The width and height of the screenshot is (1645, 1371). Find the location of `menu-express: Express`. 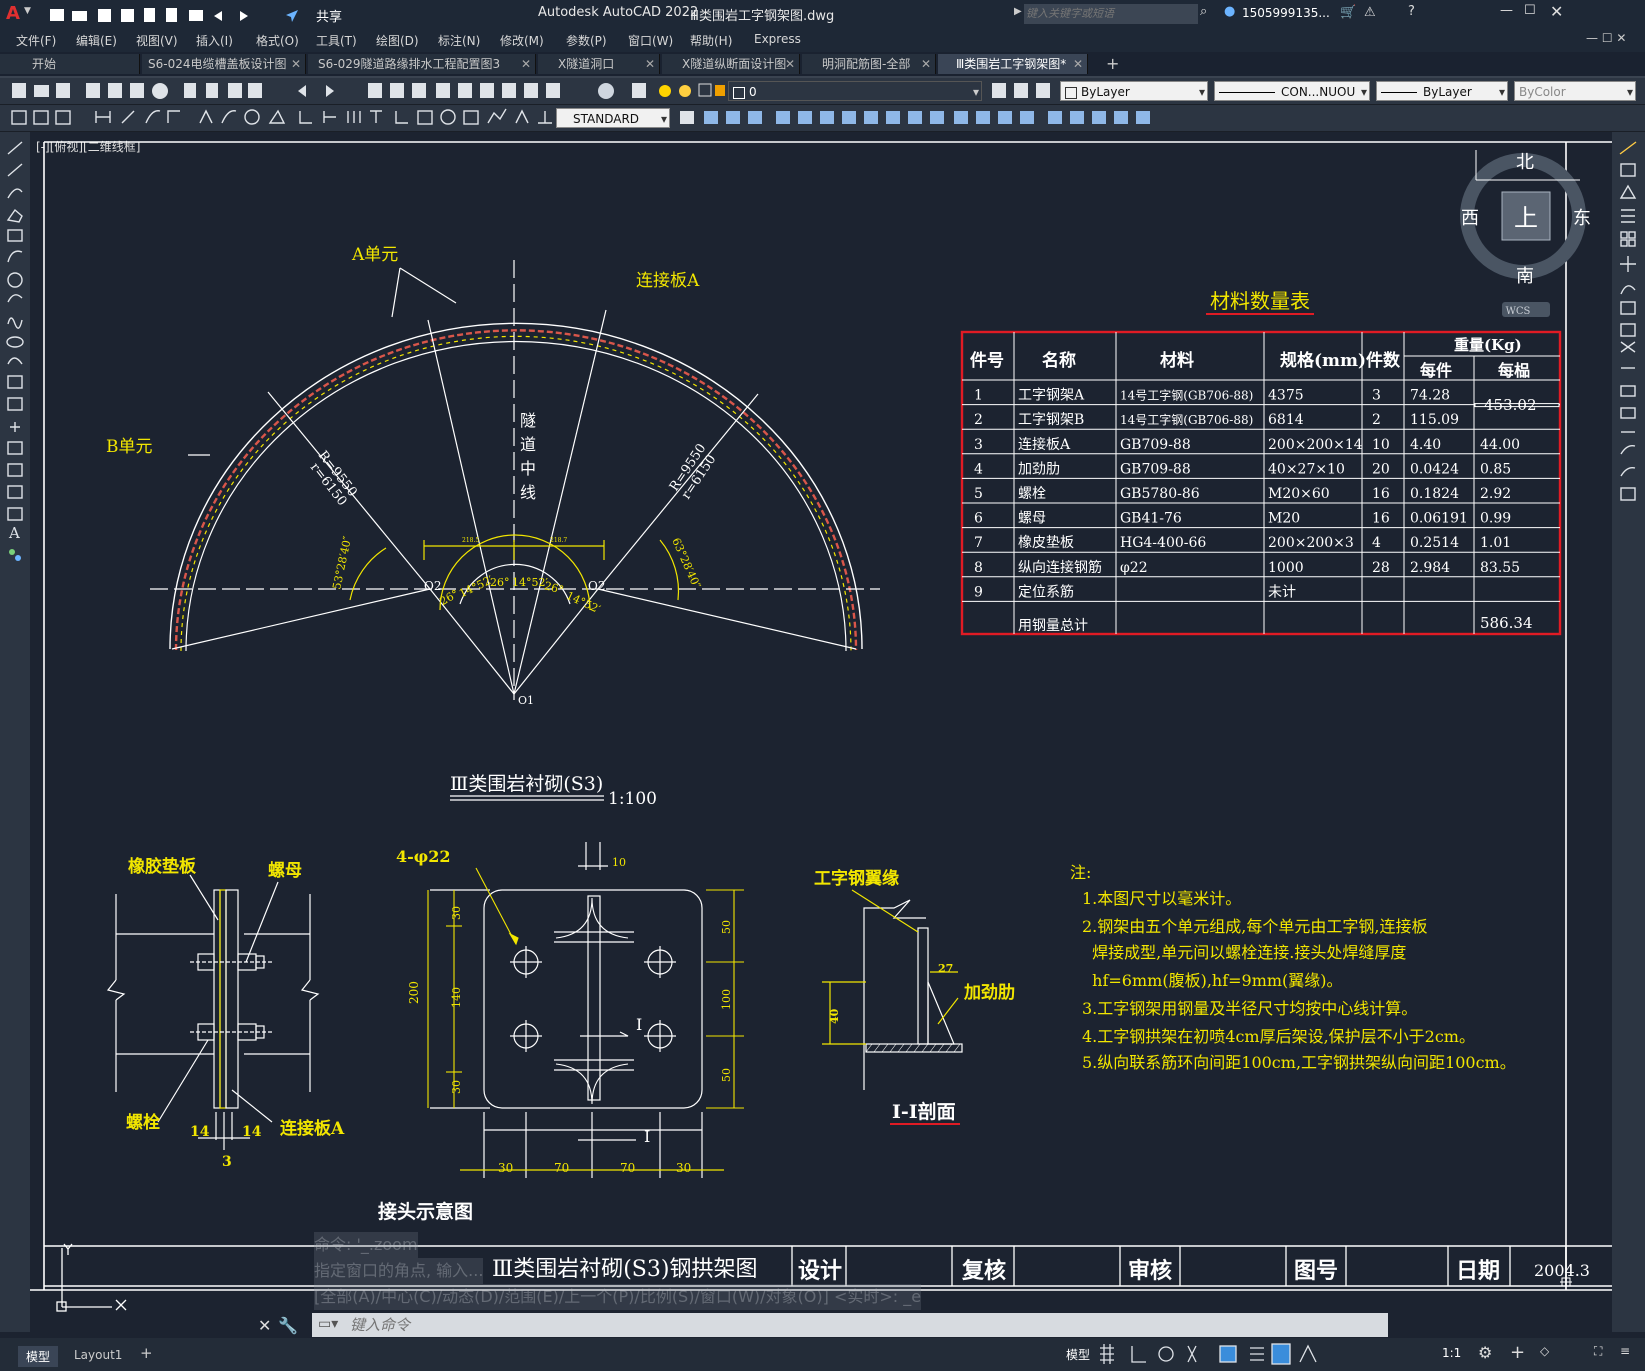

menu-express: Express is located at coordinates (777, 39).